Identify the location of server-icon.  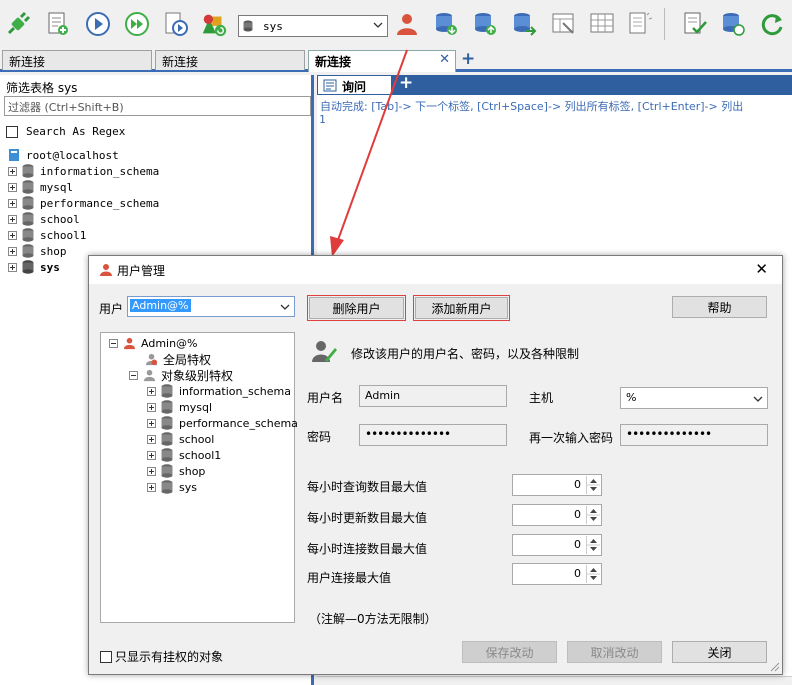
(14, 155).